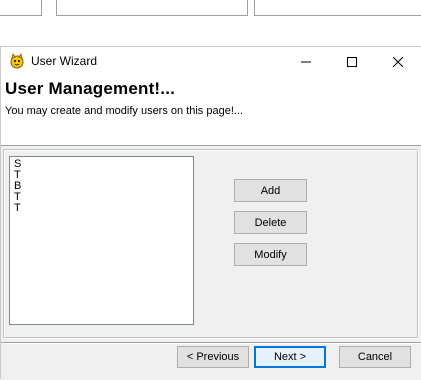 The image size is (421, 380). I want to click on maximize-icon, so click(352, 62).